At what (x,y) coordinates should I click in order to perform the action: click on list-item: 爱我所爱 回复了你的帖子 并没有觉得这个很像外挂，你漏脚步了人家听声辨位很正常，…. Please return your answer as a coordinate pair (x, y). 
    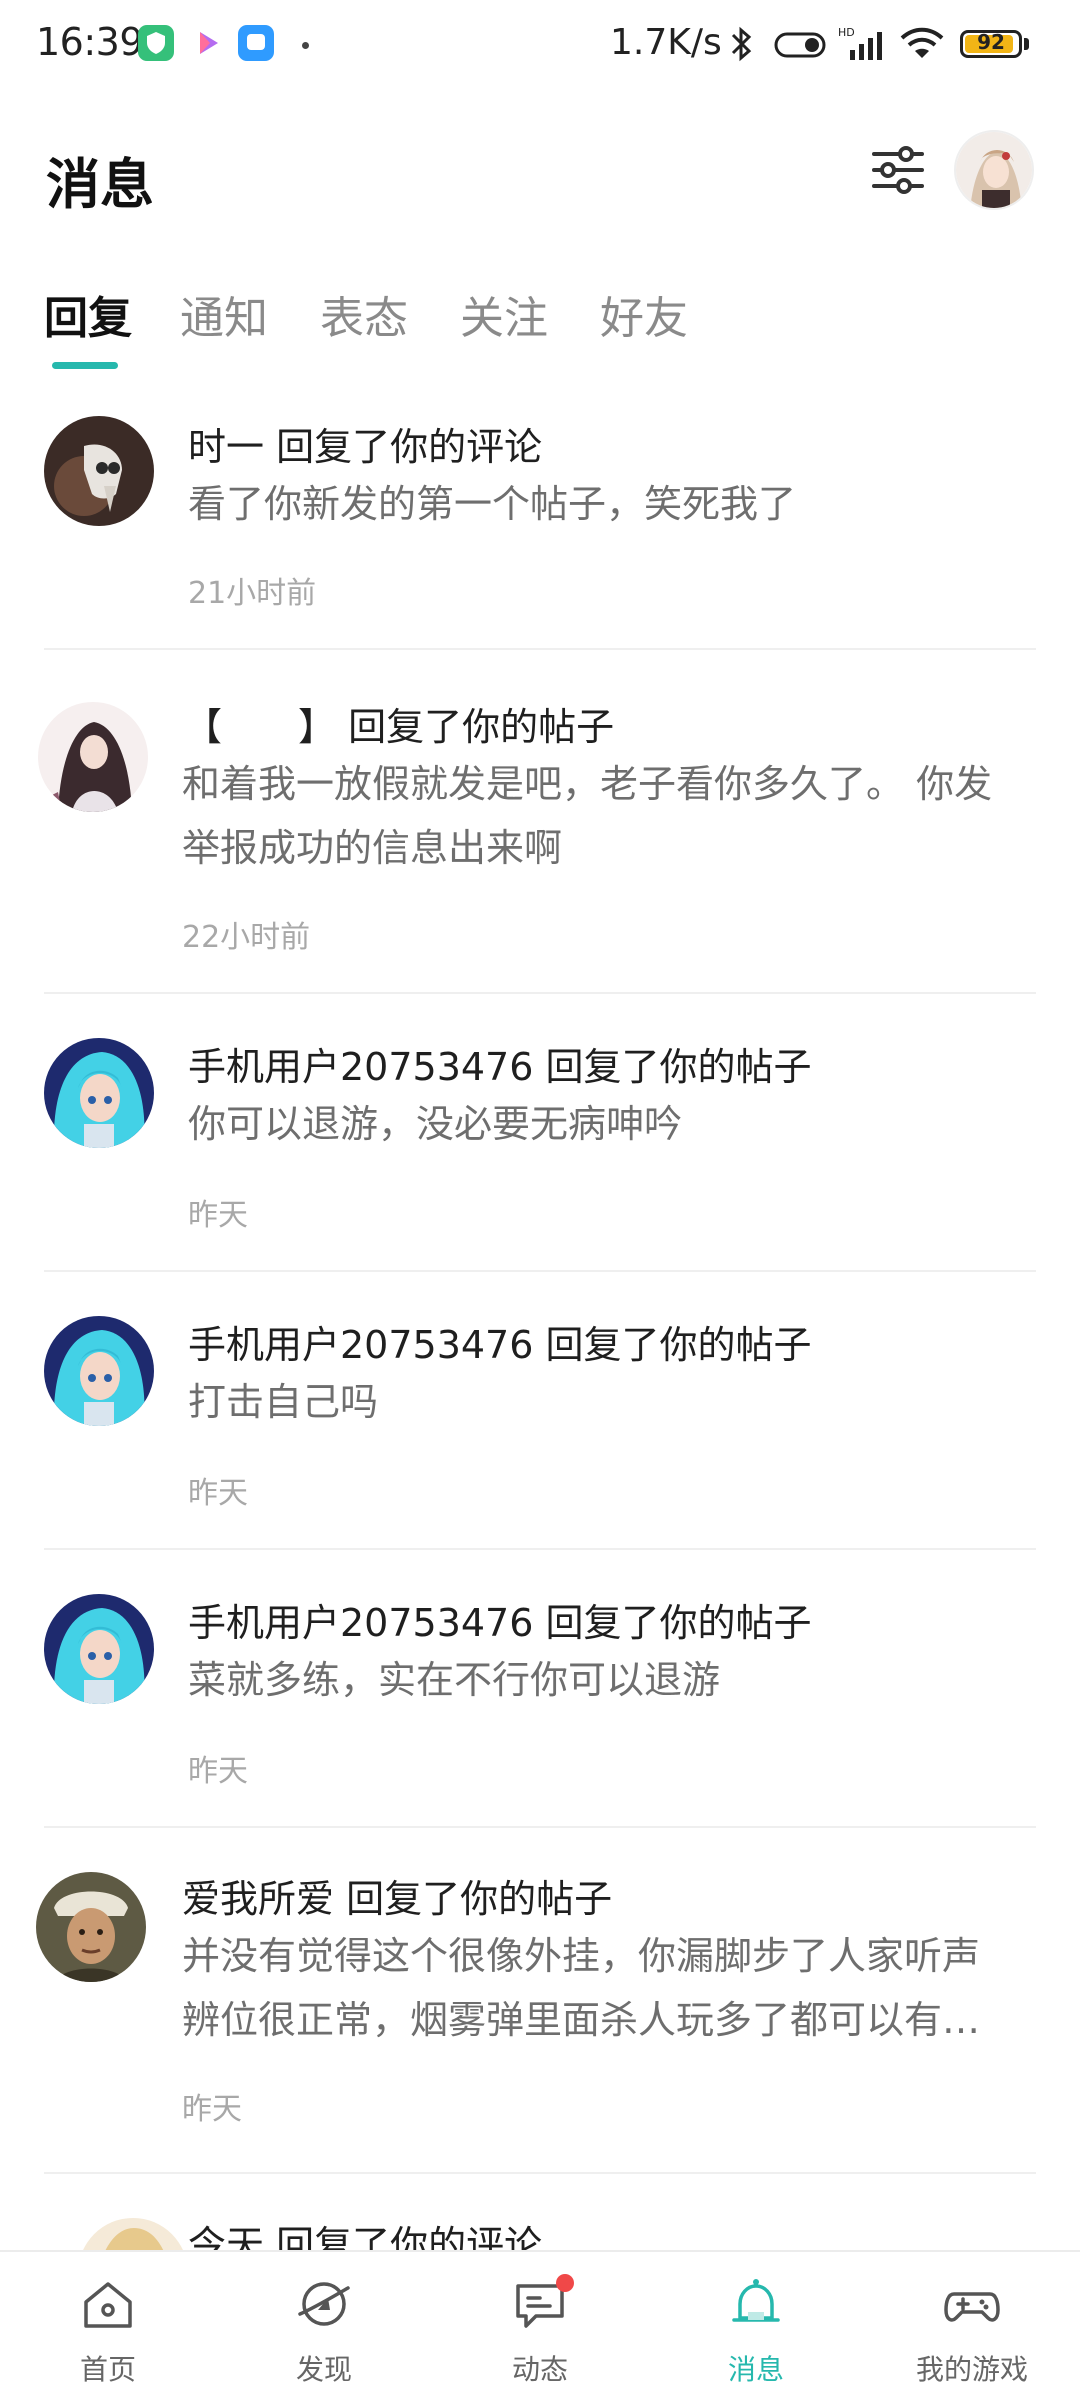
    Looking at the image, I should click on (540, 2000).